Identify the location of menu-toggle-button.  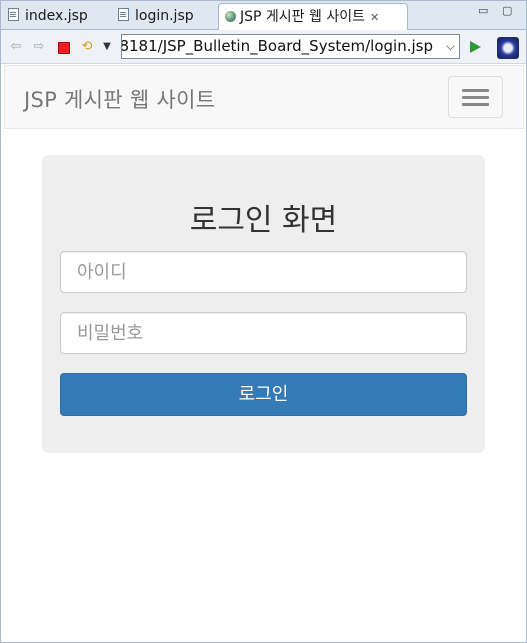
(475, 97).